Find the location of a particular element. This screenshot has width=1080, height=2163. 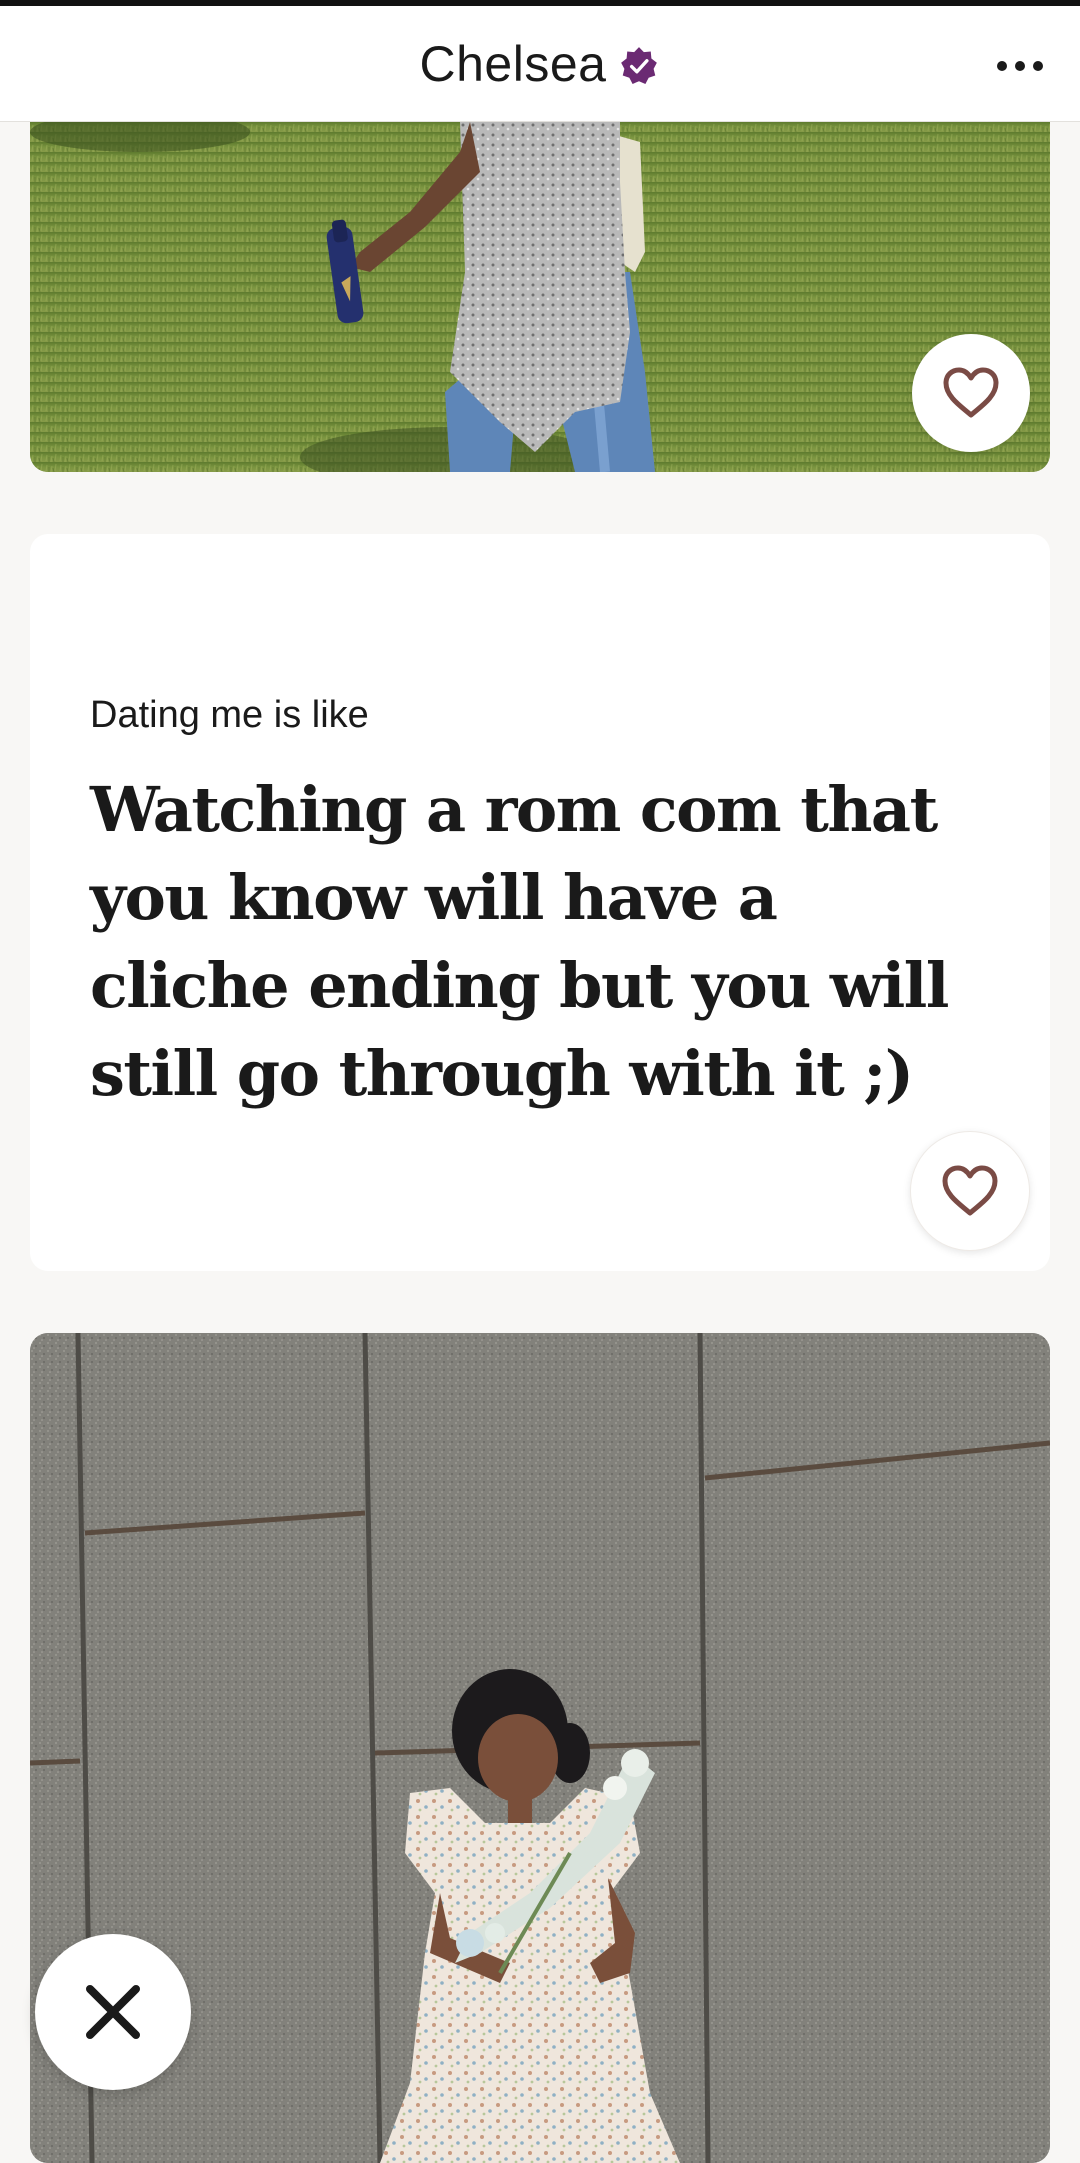

more-options-button is located at coordinates (1020, 66).